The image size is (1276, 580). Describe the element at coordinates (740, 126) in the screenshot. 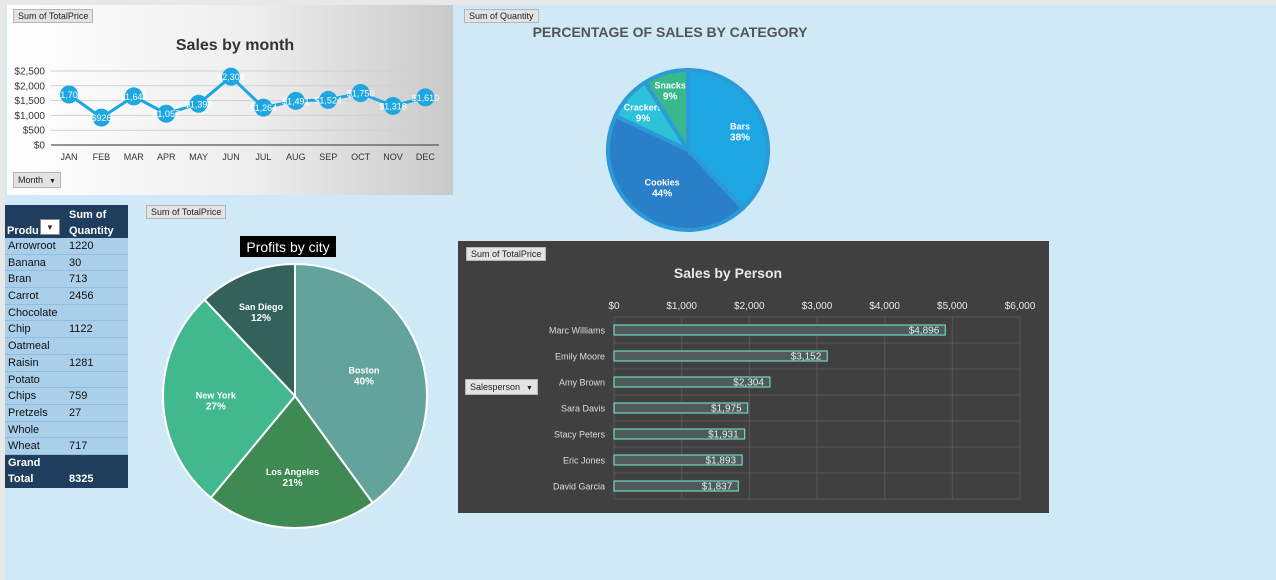

I see `slice-label: Bars` at that location.